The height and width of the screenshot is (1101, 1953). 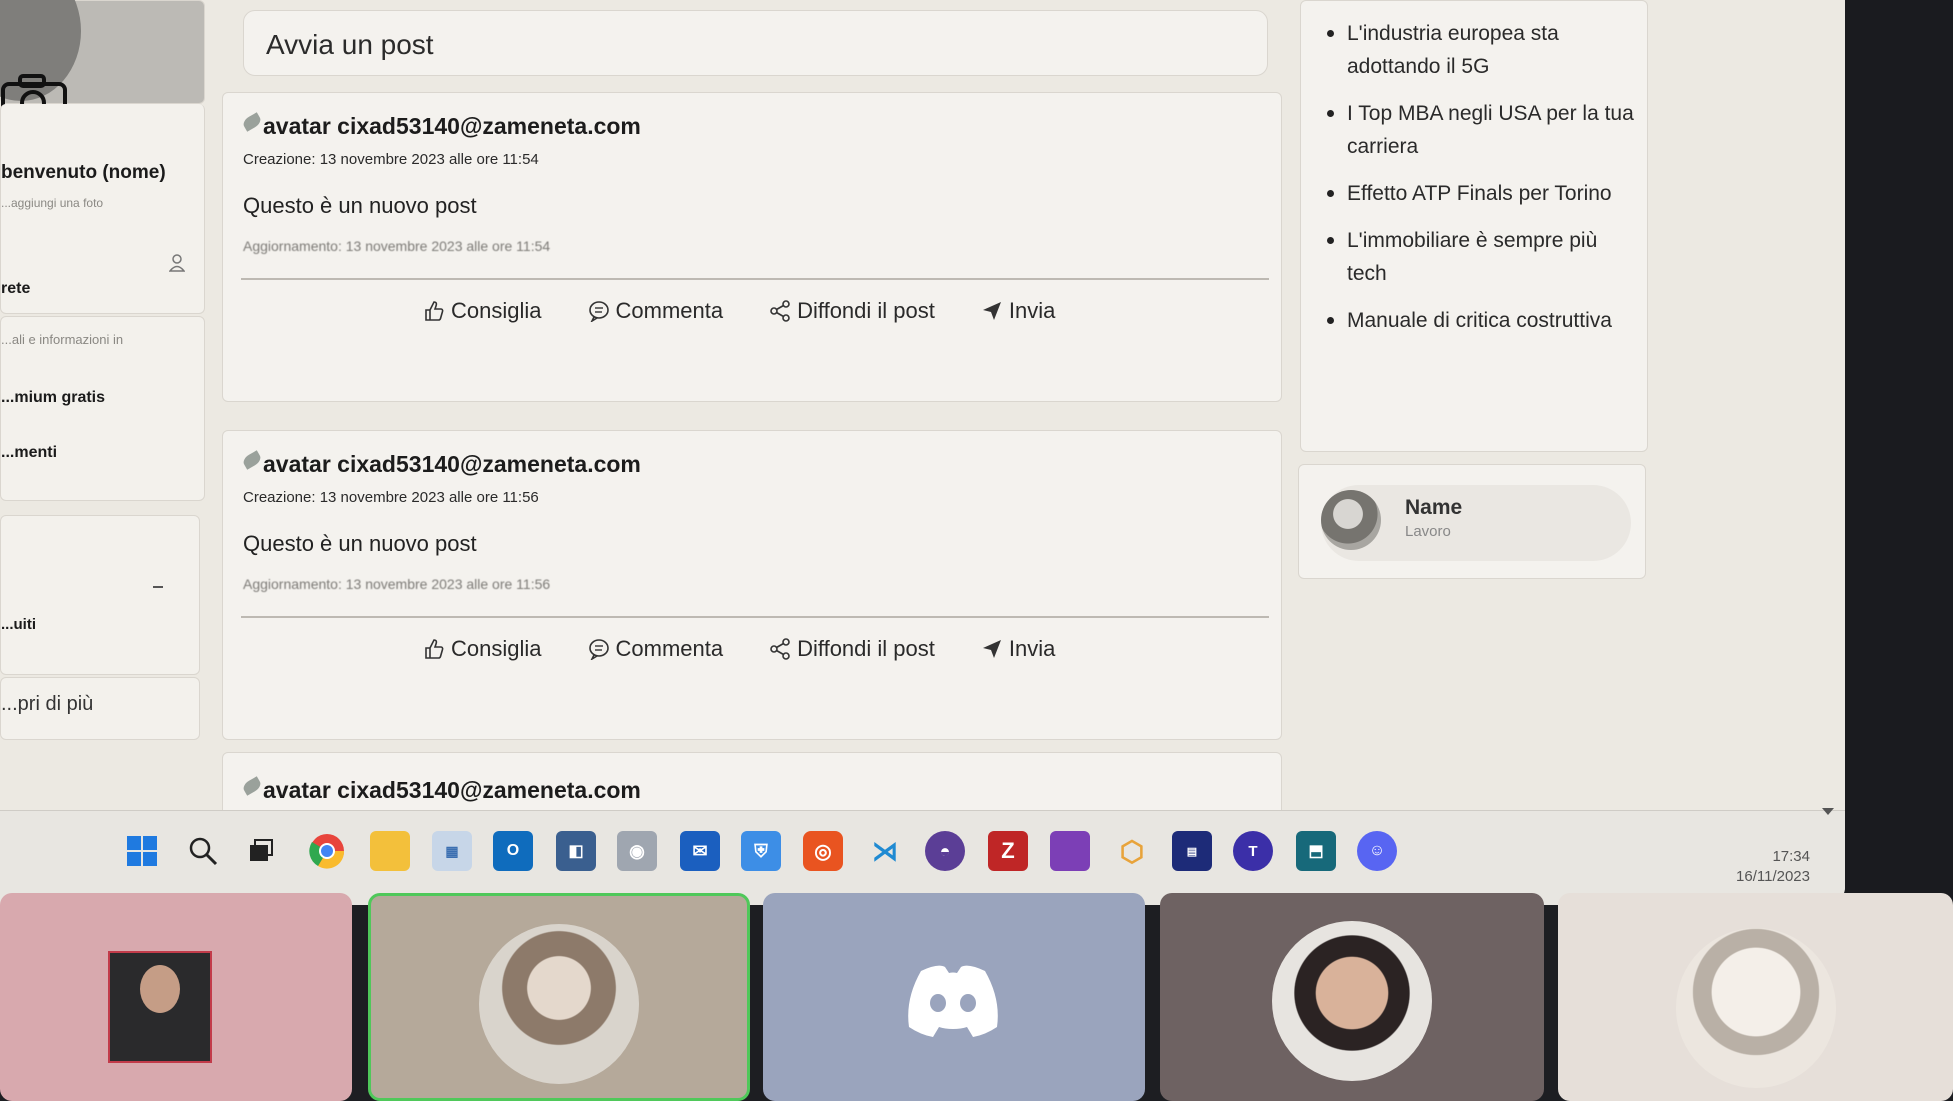 What do you see at coordinates (885, 851) in the screenshot?
I see `vscode-icon: ⋊` at bounding box center [885, 851].